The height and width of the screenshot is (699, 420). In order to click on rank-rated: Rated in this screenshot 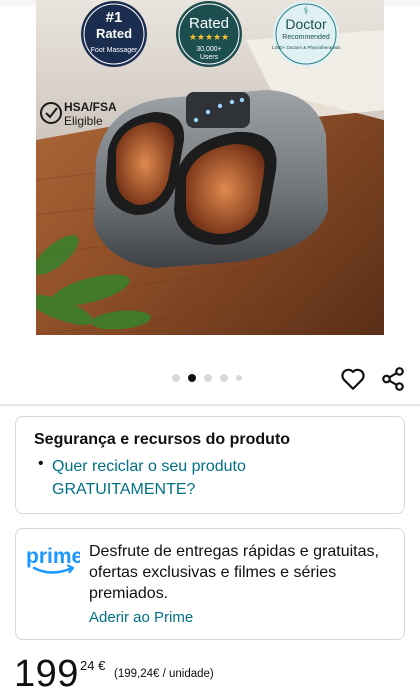, I will do `click(114, 33)`.